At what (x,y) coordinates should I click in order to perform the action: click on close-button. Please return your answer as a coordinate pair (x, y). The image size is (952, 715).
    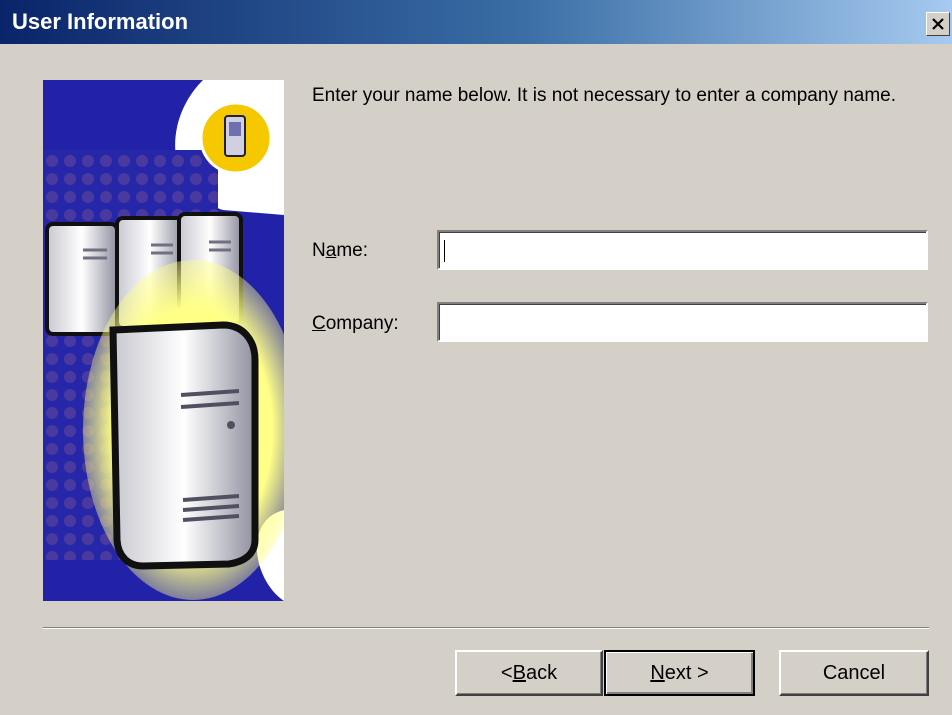
    Looking at the image, I should click on (938, 24).